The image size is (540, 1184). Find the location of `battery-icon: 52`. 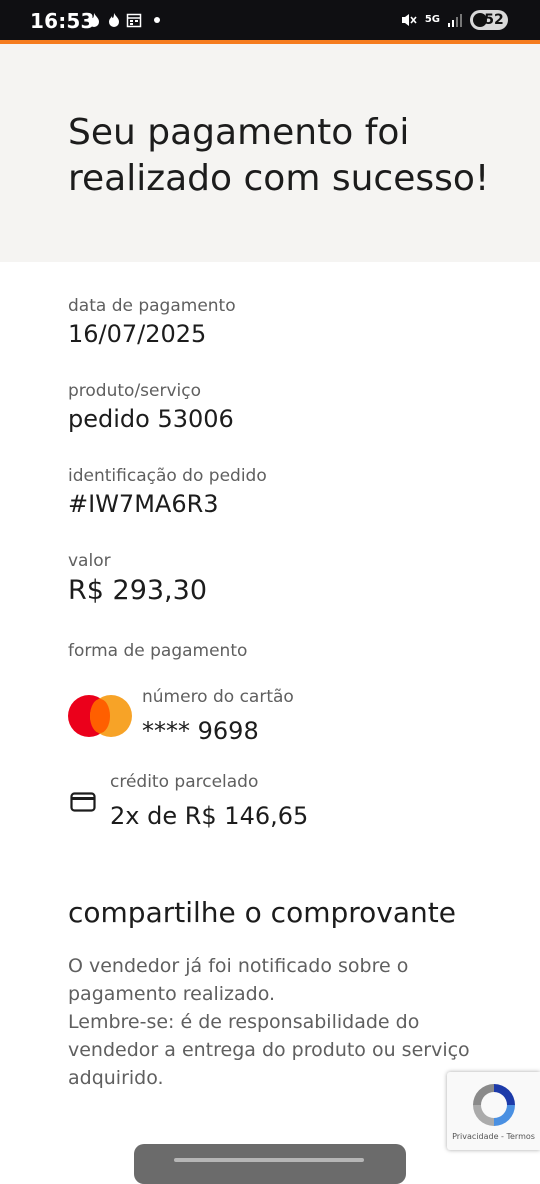

battery-icon: 52 is located at coordinates (489, 20).